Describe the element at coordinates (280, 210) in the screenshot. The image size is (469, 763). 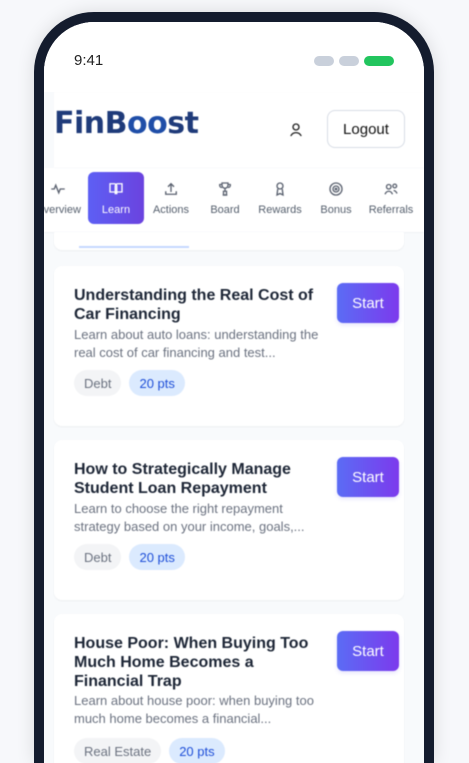
I see `tab-label-rewards: Rewards` at that location.